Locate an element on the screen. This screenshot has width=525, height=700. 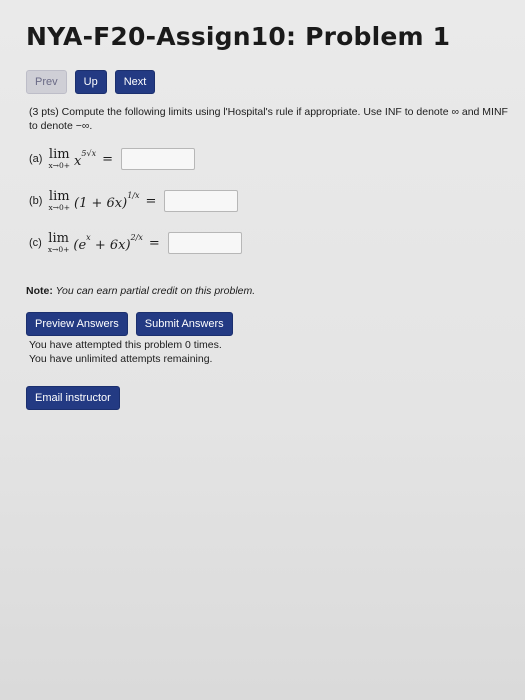
part-c-limit: lim x→0+ is located at coordinates (59, 243).